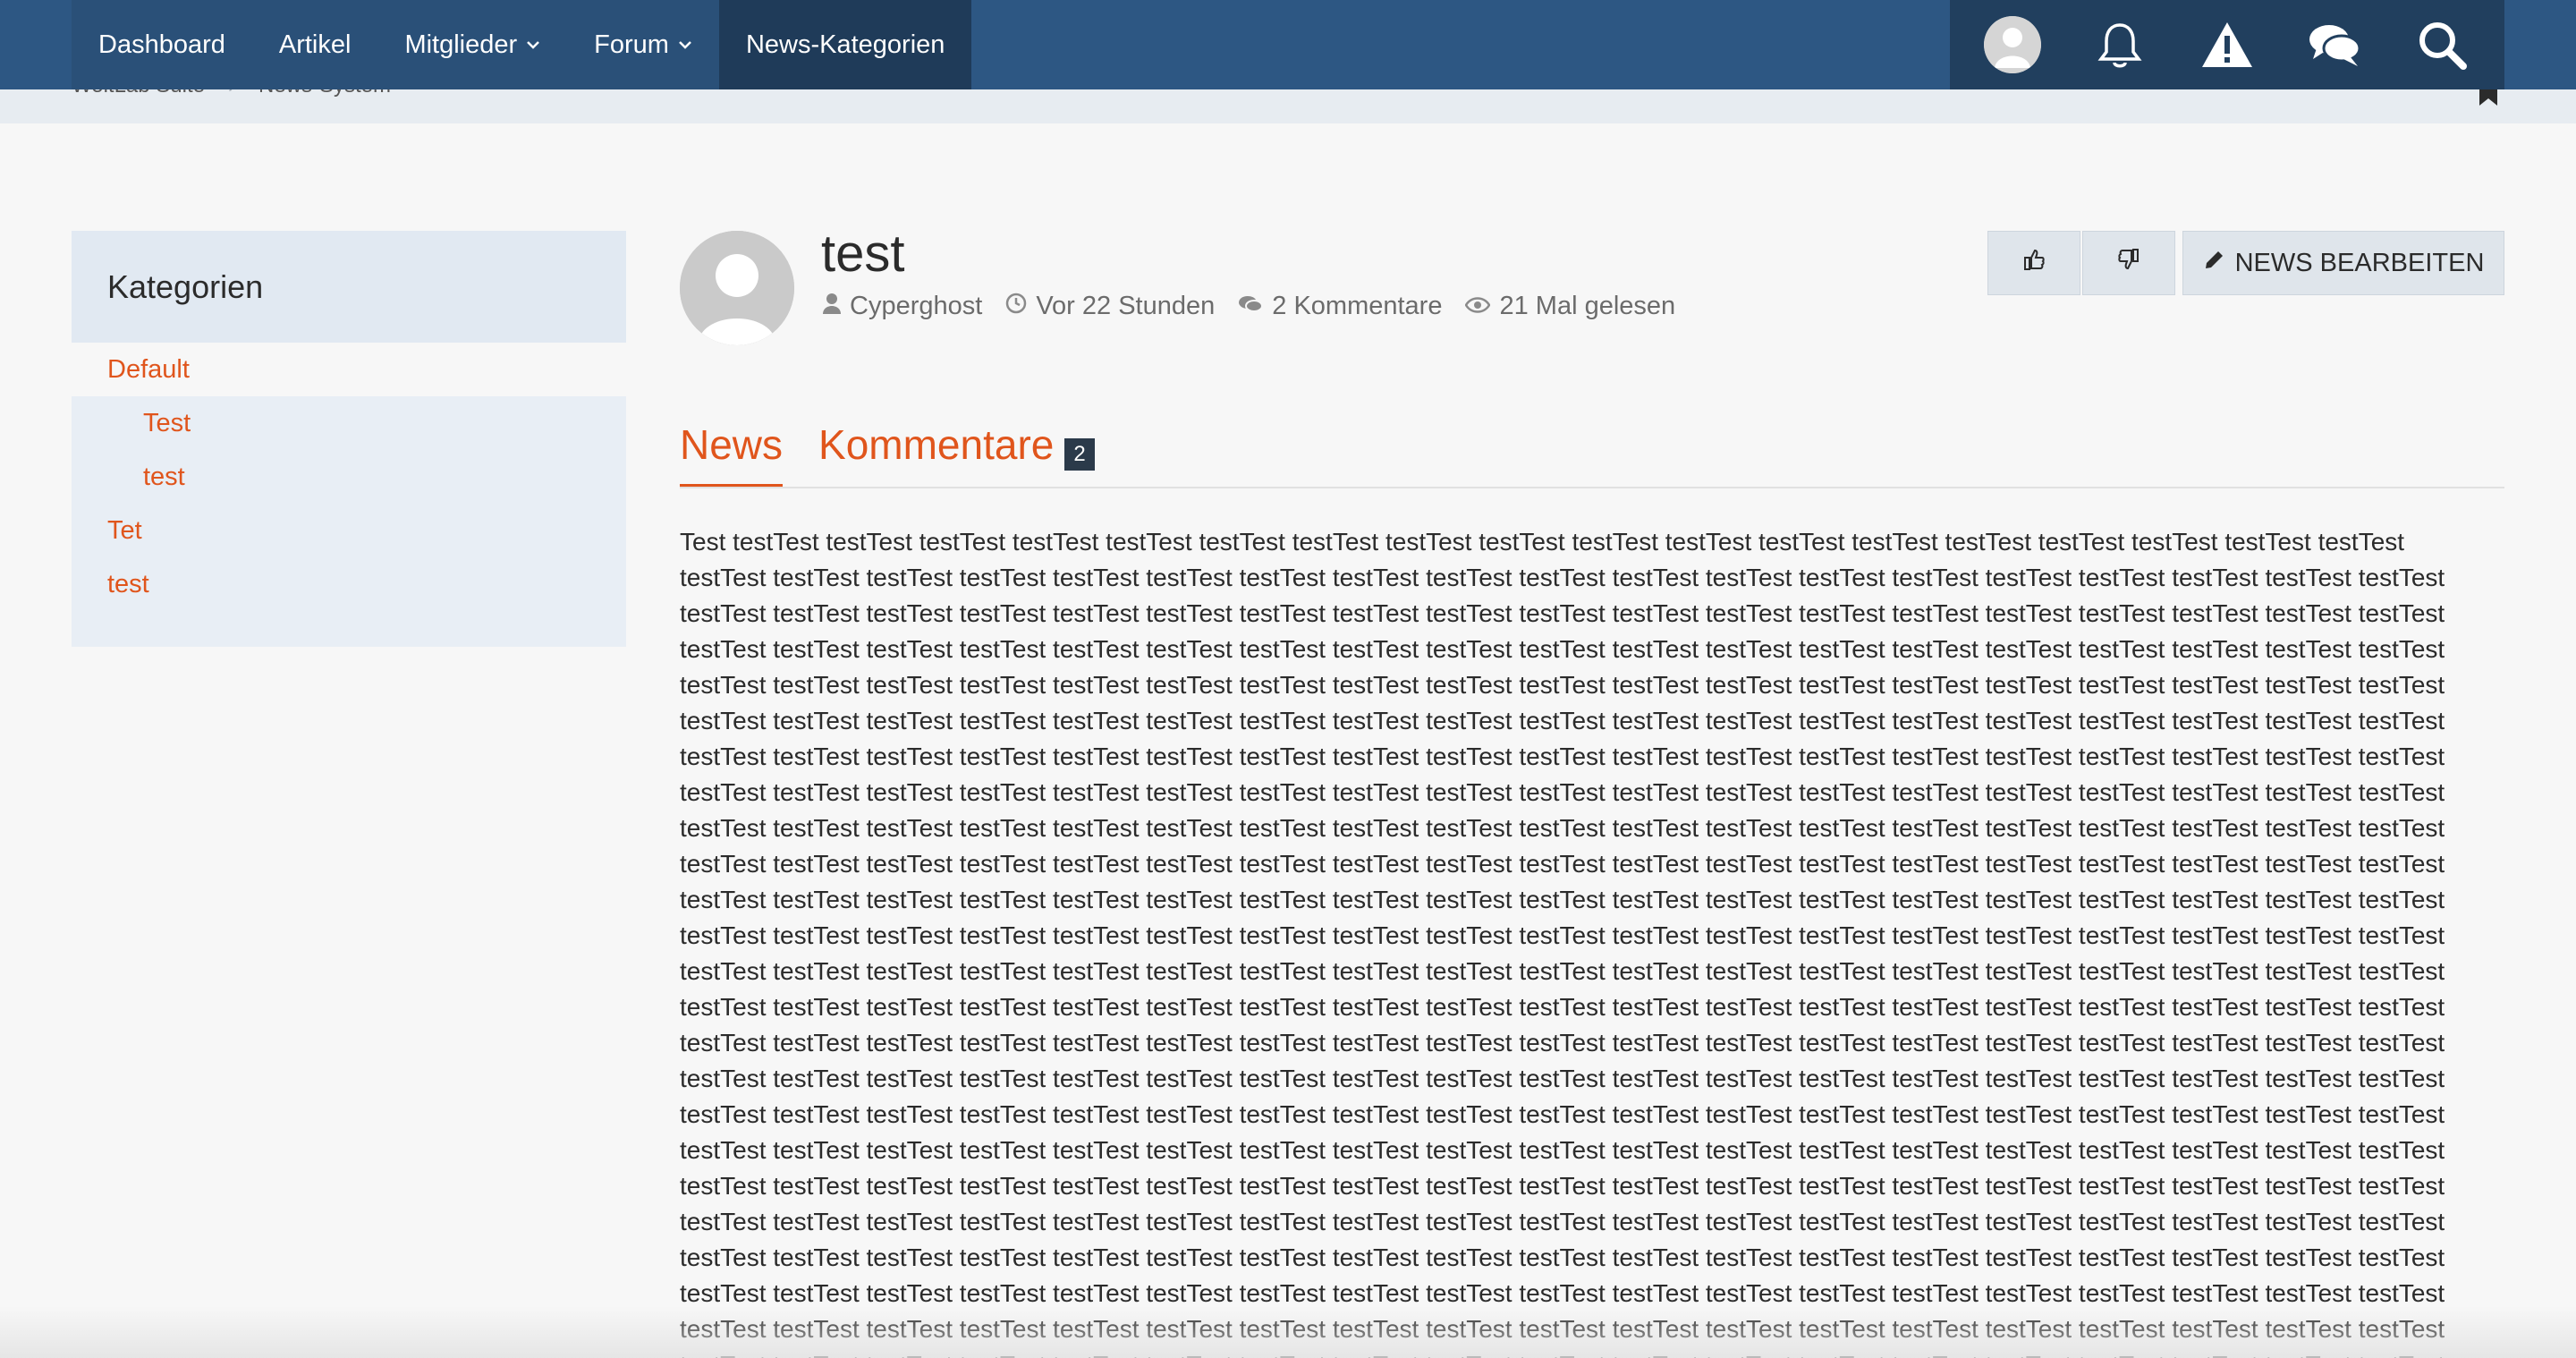 The image size is (2576, 1358). I want to click on tab-label: Kommentare, so click(936, 444).